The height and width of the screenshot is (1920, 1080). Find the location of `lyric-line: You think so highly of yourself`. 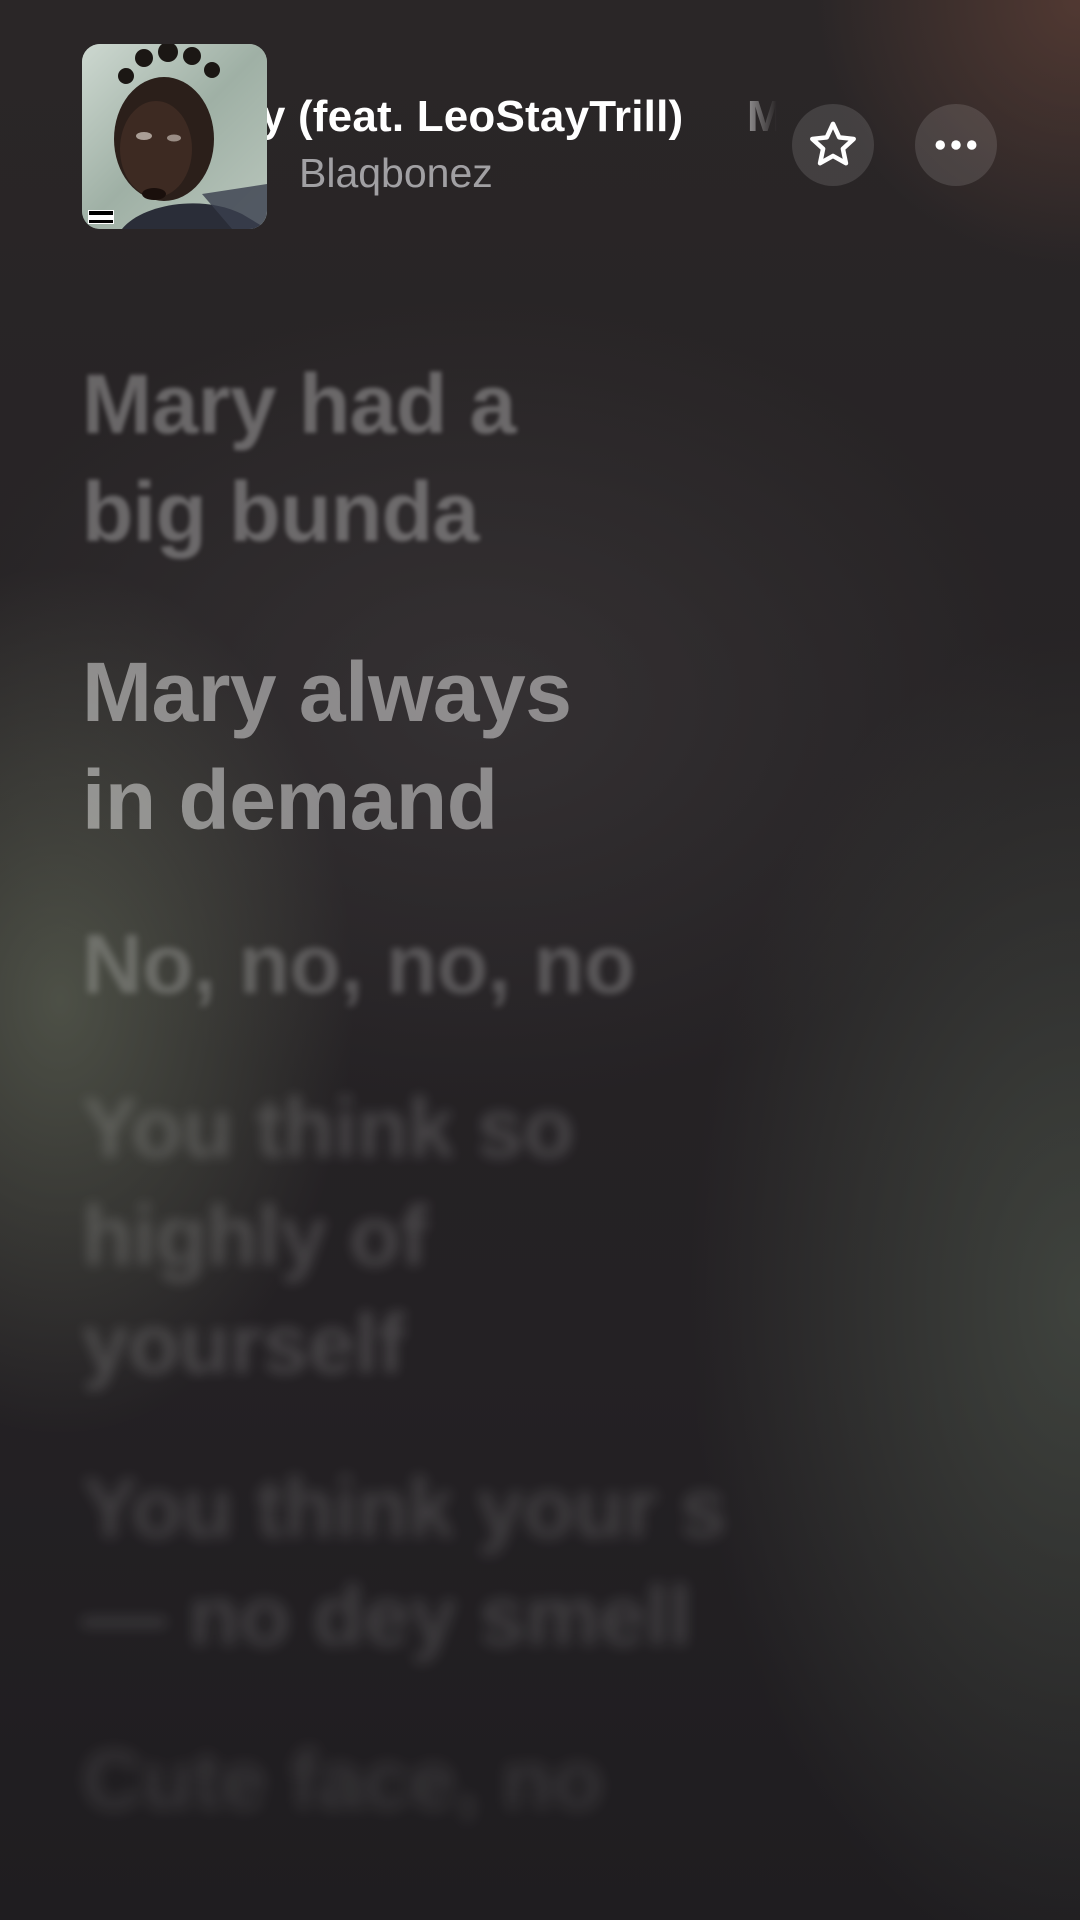

lyric-line: You think so highly of yourself is located at coordinates (462, 1236).